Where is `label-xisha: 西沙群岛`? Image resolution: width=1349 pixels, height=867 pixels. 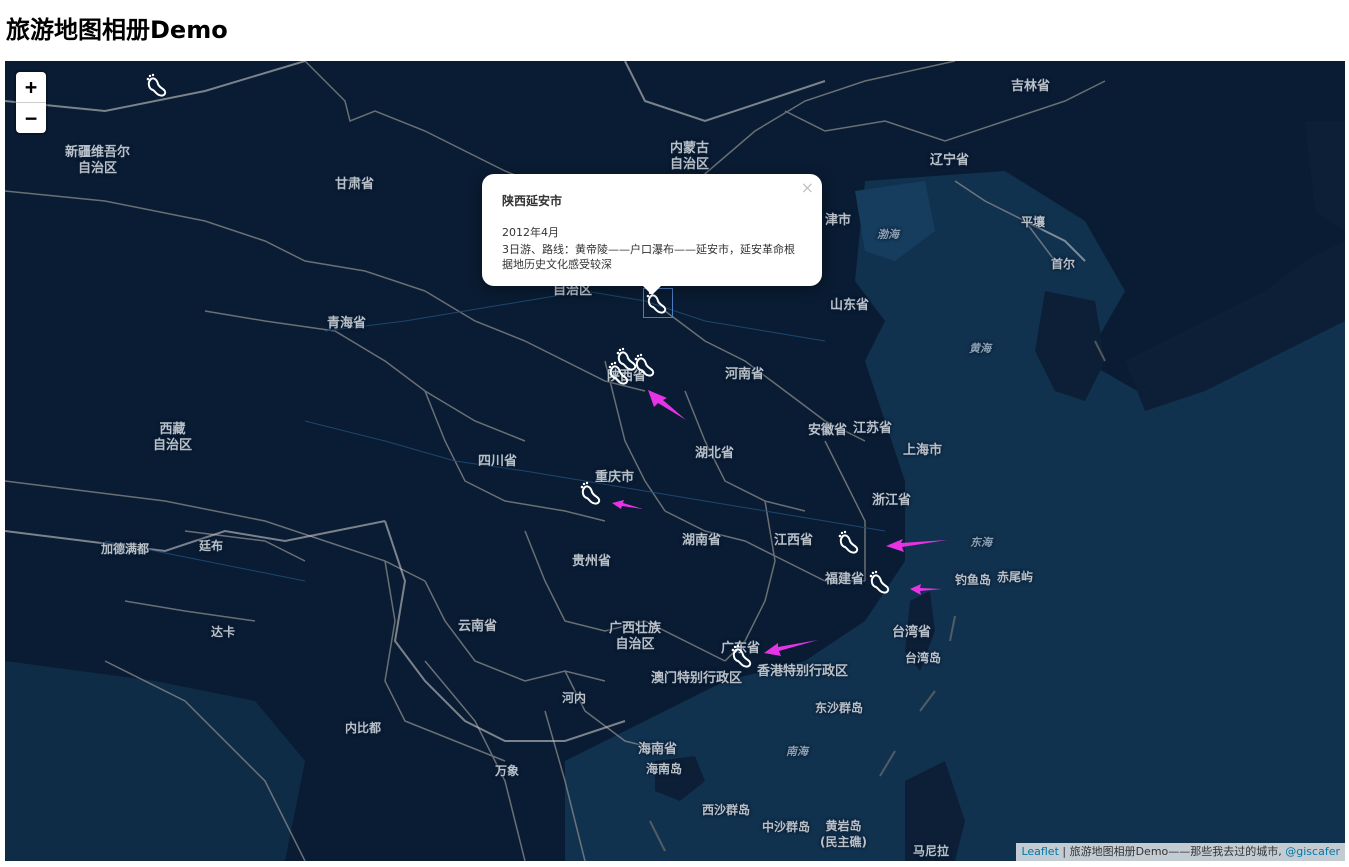 label-xisha: 西沙群岛 is located at coordinates (726, 810).